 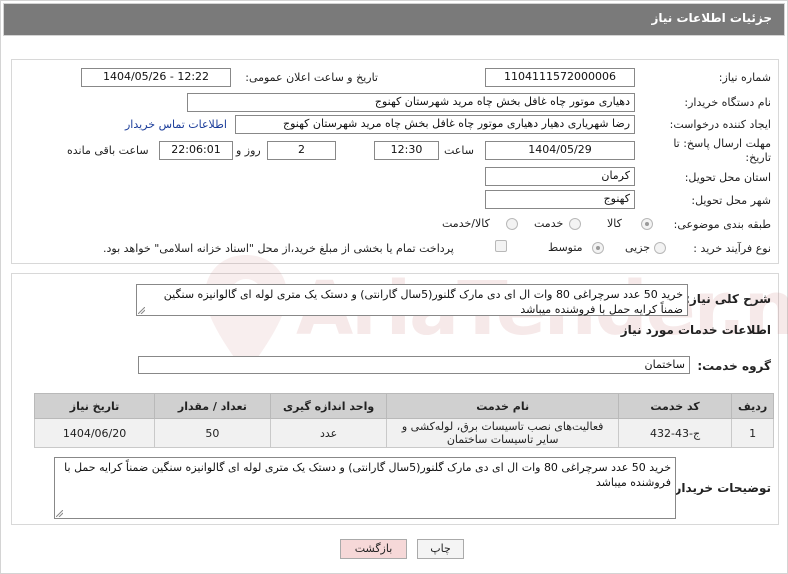 I want to click on buyer-notes-label: توضیحات خریدار:, so click(x=720, y=488).